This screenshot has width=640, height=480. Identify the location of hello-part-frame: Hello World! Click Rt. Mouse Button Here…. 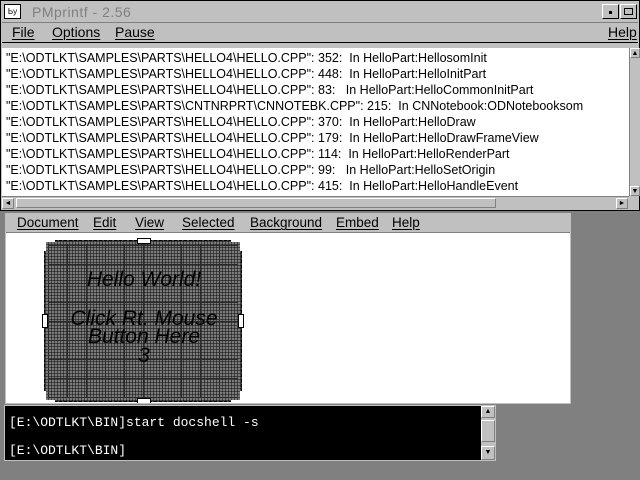
(143, 320).